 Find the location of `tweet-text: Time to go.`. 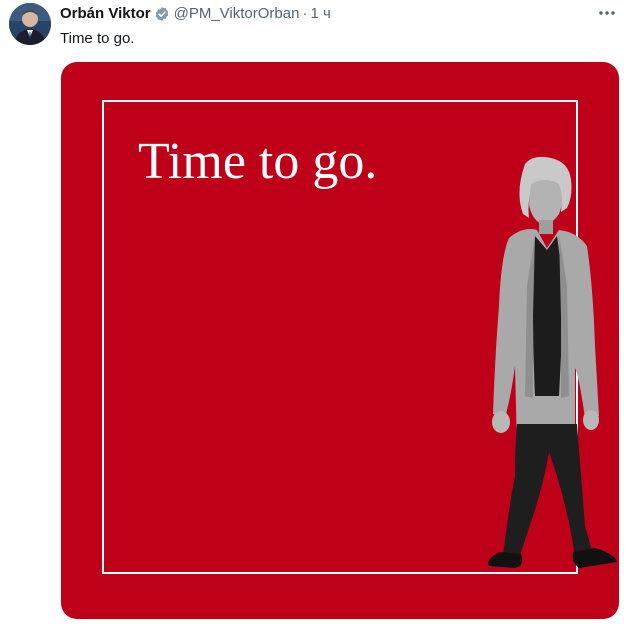

tweet-text: Time to go. is located at coordinates (97, 38).